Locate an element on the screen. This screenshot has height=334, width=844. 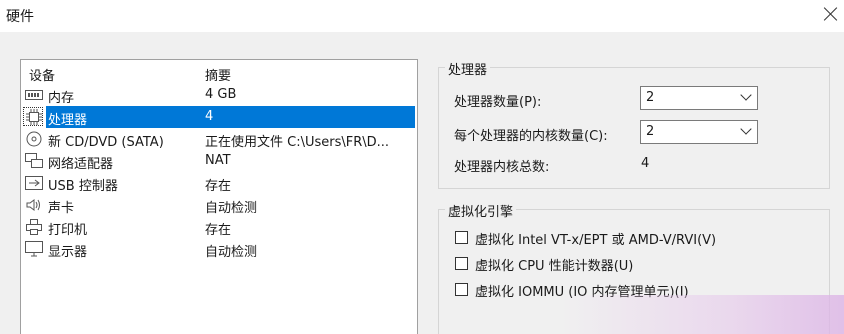
processor-icon is located at coordinates (34, 117).